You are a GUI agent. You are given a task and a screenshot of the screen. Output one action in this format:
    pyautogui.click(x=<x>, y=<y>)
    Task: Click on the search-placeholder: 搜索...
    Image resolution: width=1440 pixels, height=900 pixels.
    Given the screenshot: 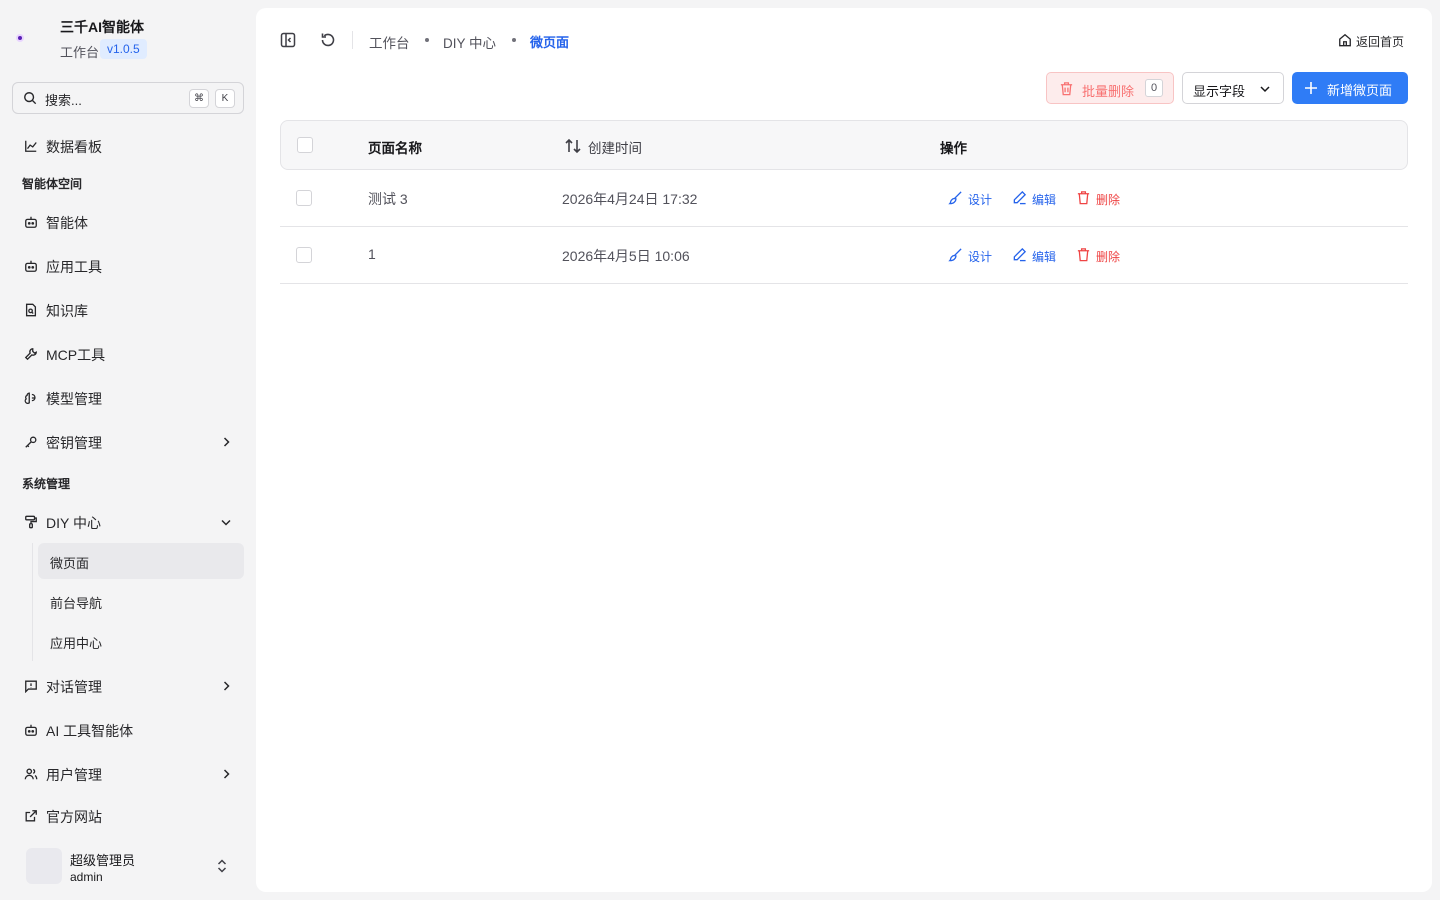 What is the action you would take?
    pyautogui.click(x=63, y=100)
    